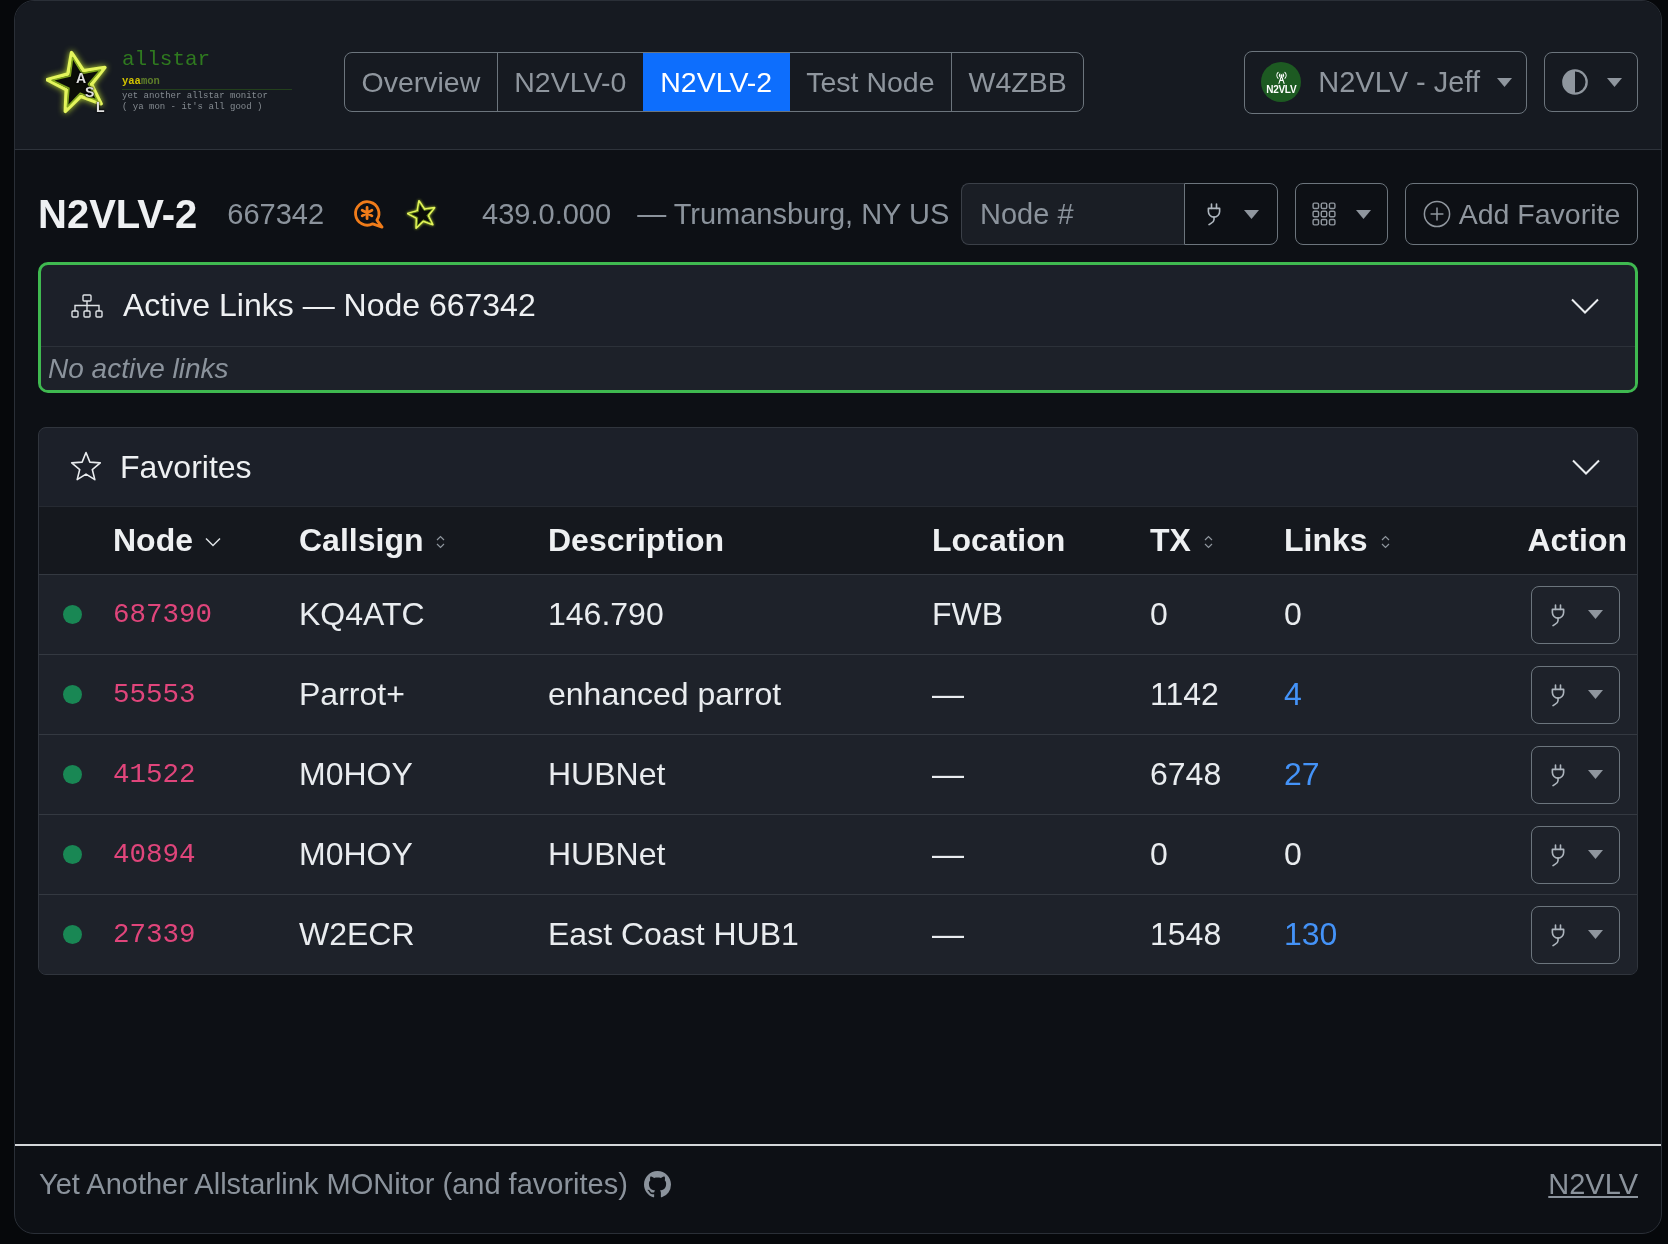 Image resolution: width=1668 pixels, height=1244 pixels. What do you see at coordinates (141, 81) in the screenshot?
I see `logo-name: yaamon` at bounding box center [141, 81].